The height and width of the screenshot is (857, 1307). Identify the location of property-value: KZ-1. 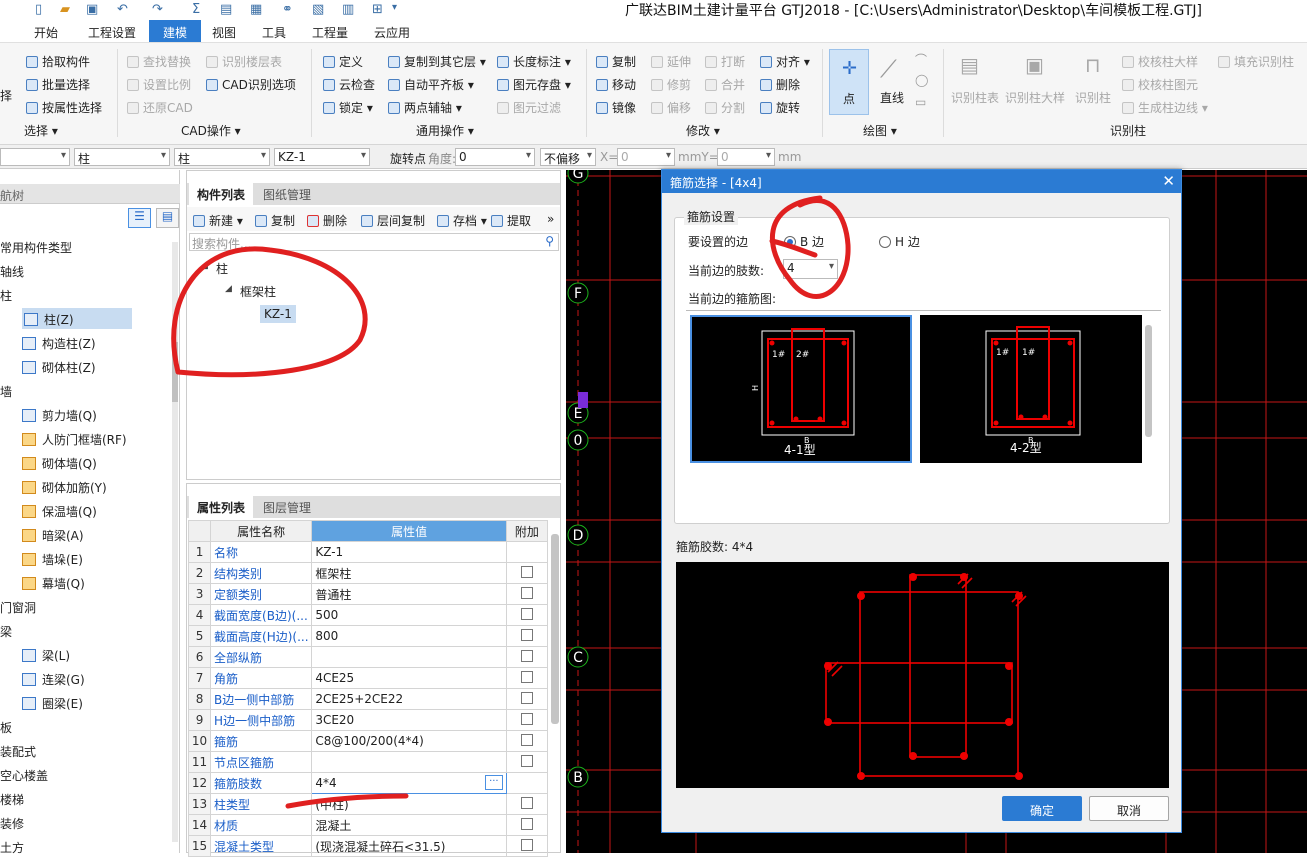
(409, 552).